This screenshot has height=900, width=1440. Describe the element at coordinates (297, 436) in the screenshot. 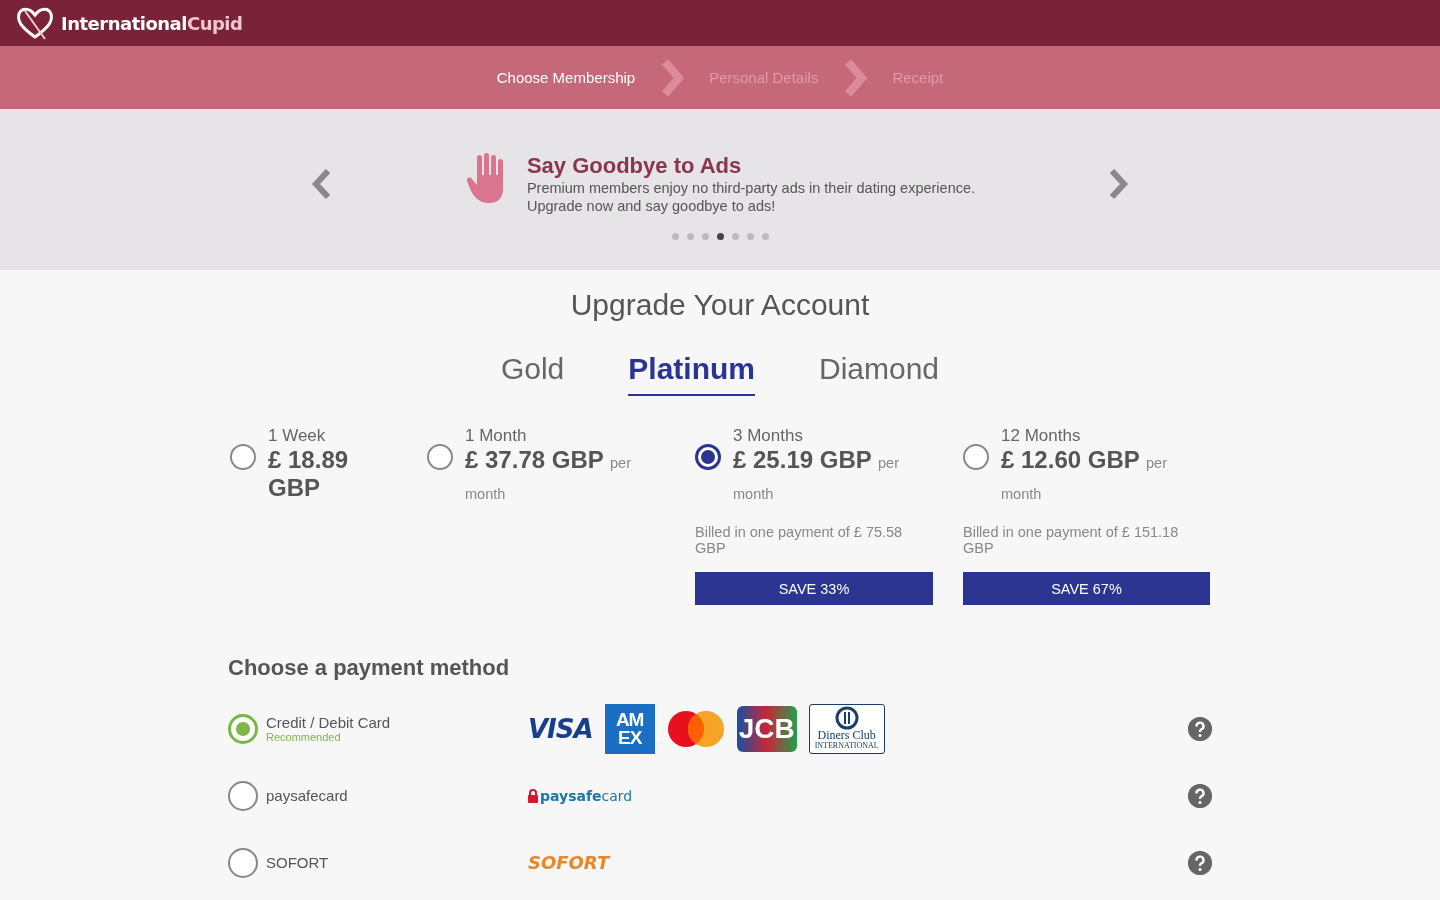

I see `plan-period: 1 Week` at that location.